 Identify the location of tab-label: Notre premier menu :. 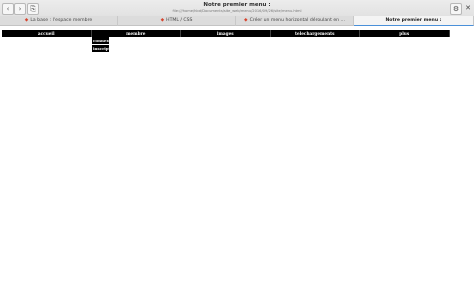
(413, 20).